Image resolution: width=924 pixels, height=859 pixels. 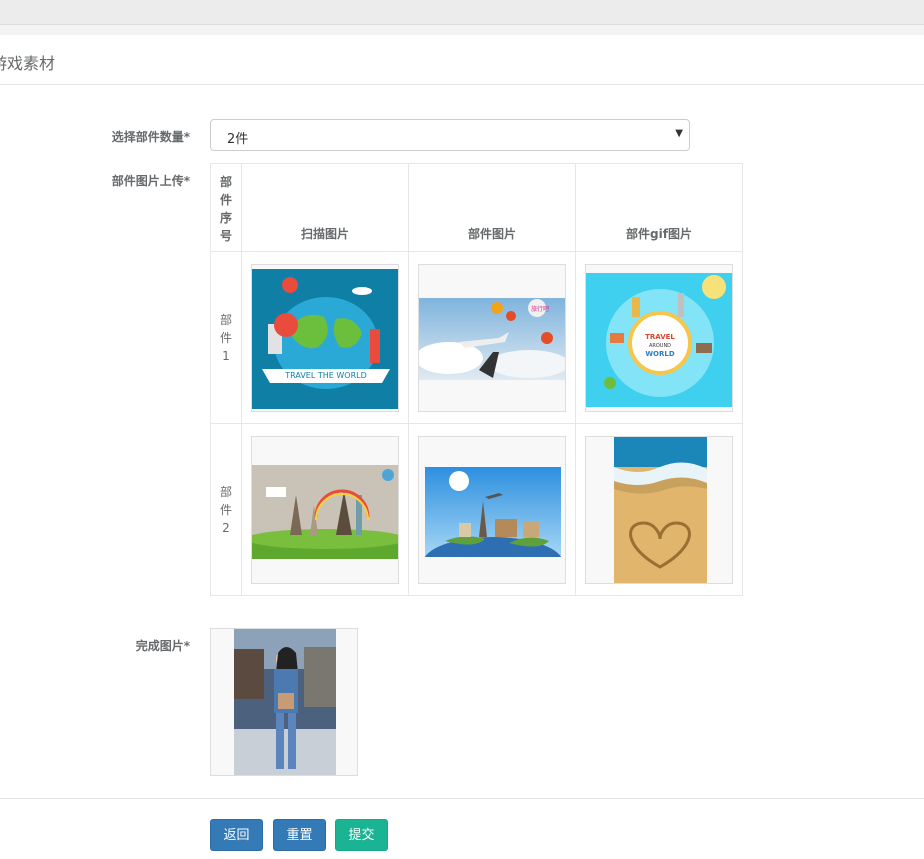 I want to click on top-bar, so click(x=462, y=12).